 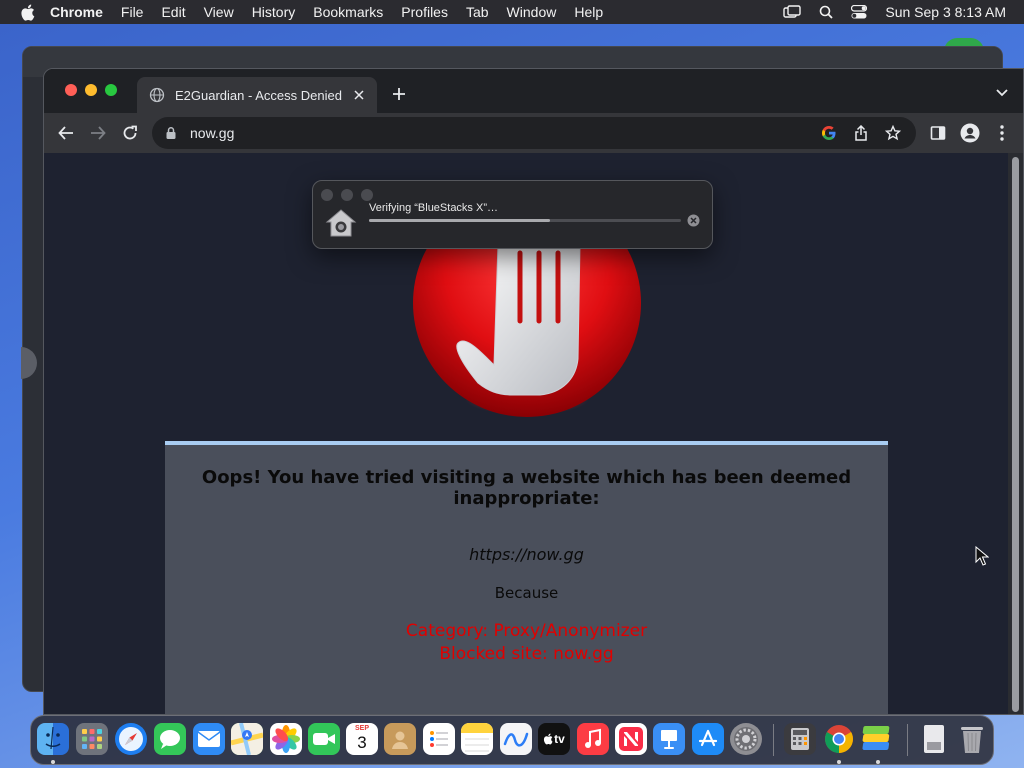 I want to click on chrome-icon, so click(x=839, y=739).